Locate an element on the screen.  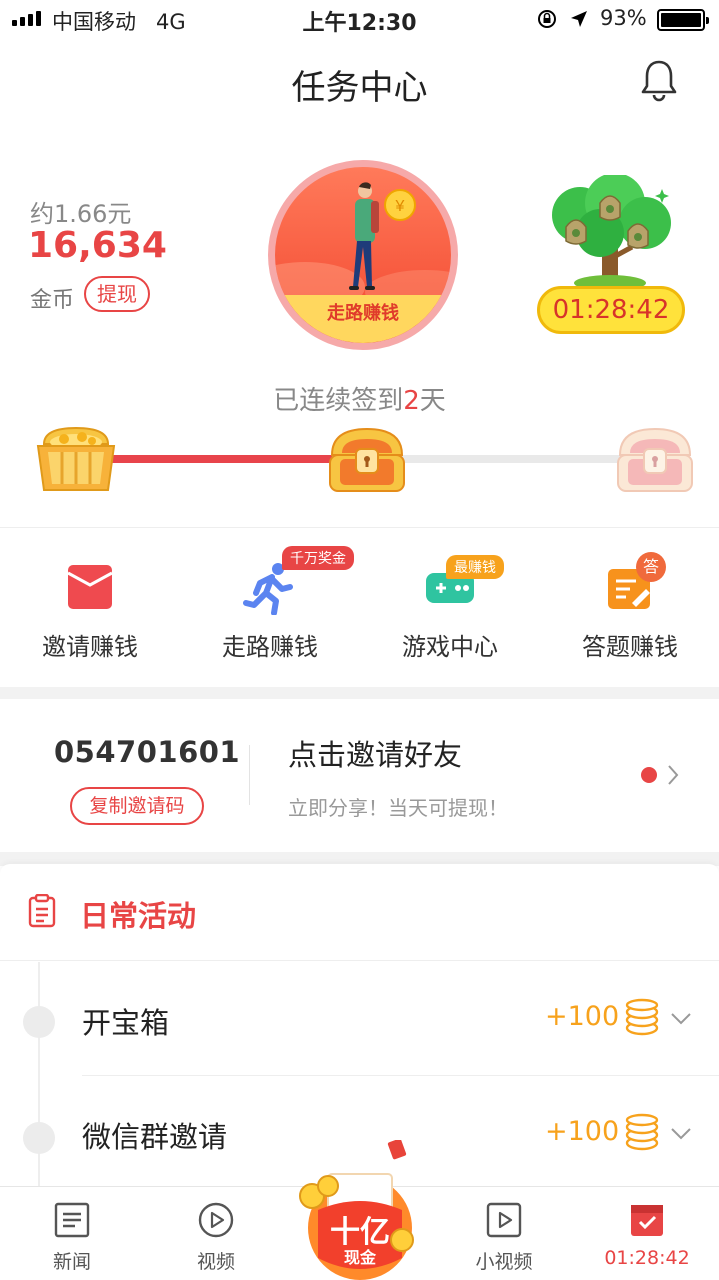
locked-chest-future-icon is located at coordinates (655, 460).